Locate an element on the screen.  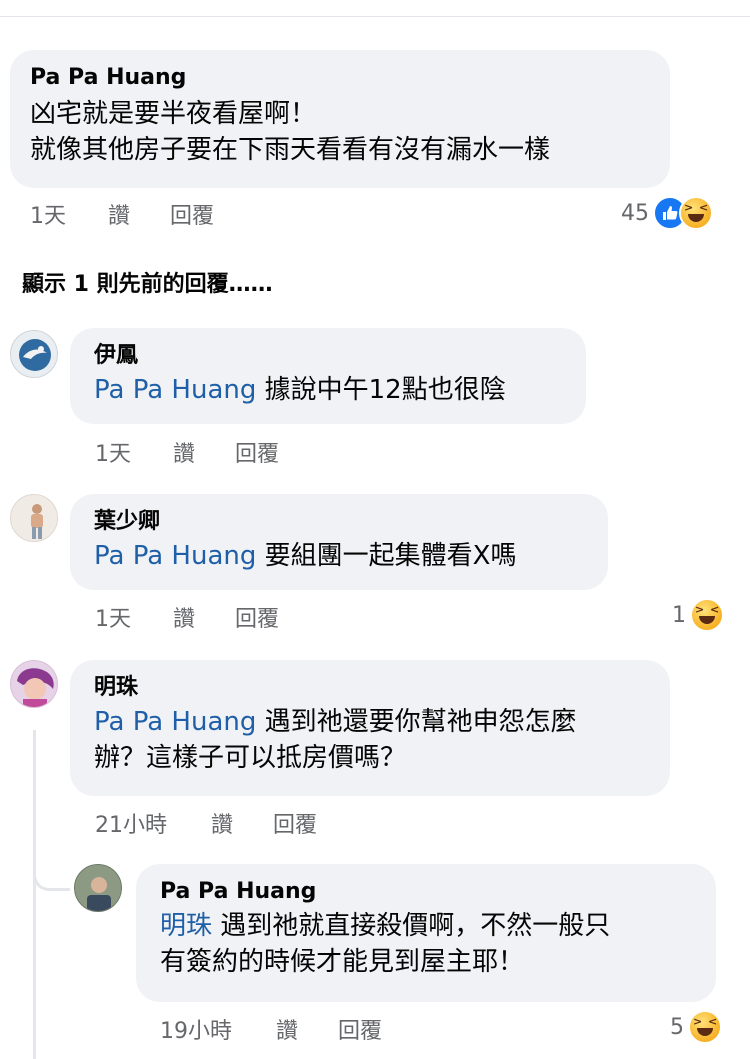
reaction-count: 5 is located at coordinates (677, 1027).